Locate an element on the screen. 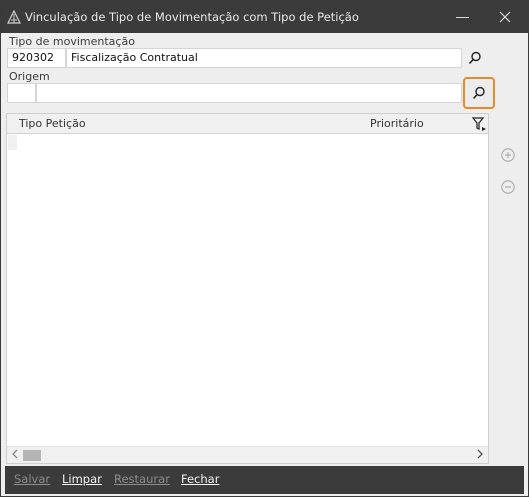 The height and width of the screenshot is (497, 529). column-header-prioritario: Prioritário is located at coordinates (397, 123).